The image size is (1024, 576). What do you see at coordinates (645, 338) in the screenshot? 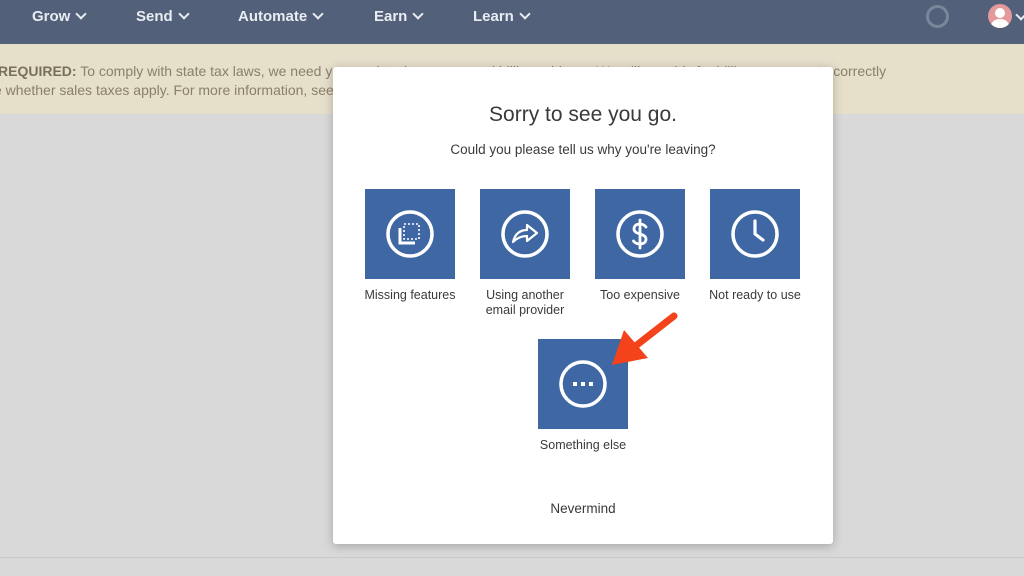
I see `annotation-arrow-icon` at bounding box center [645, 338].